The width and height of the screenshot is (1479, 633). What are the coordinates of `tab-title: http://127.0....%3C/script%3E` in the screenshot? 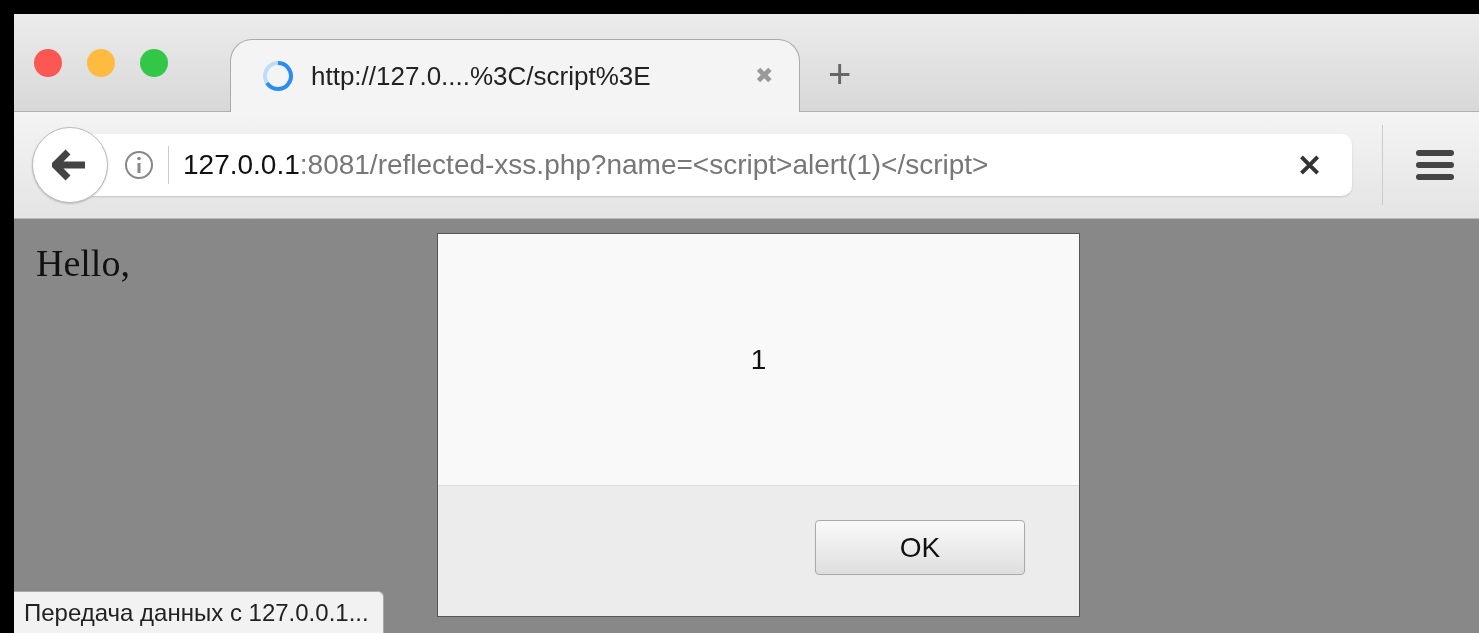 It's located at (481, 76).